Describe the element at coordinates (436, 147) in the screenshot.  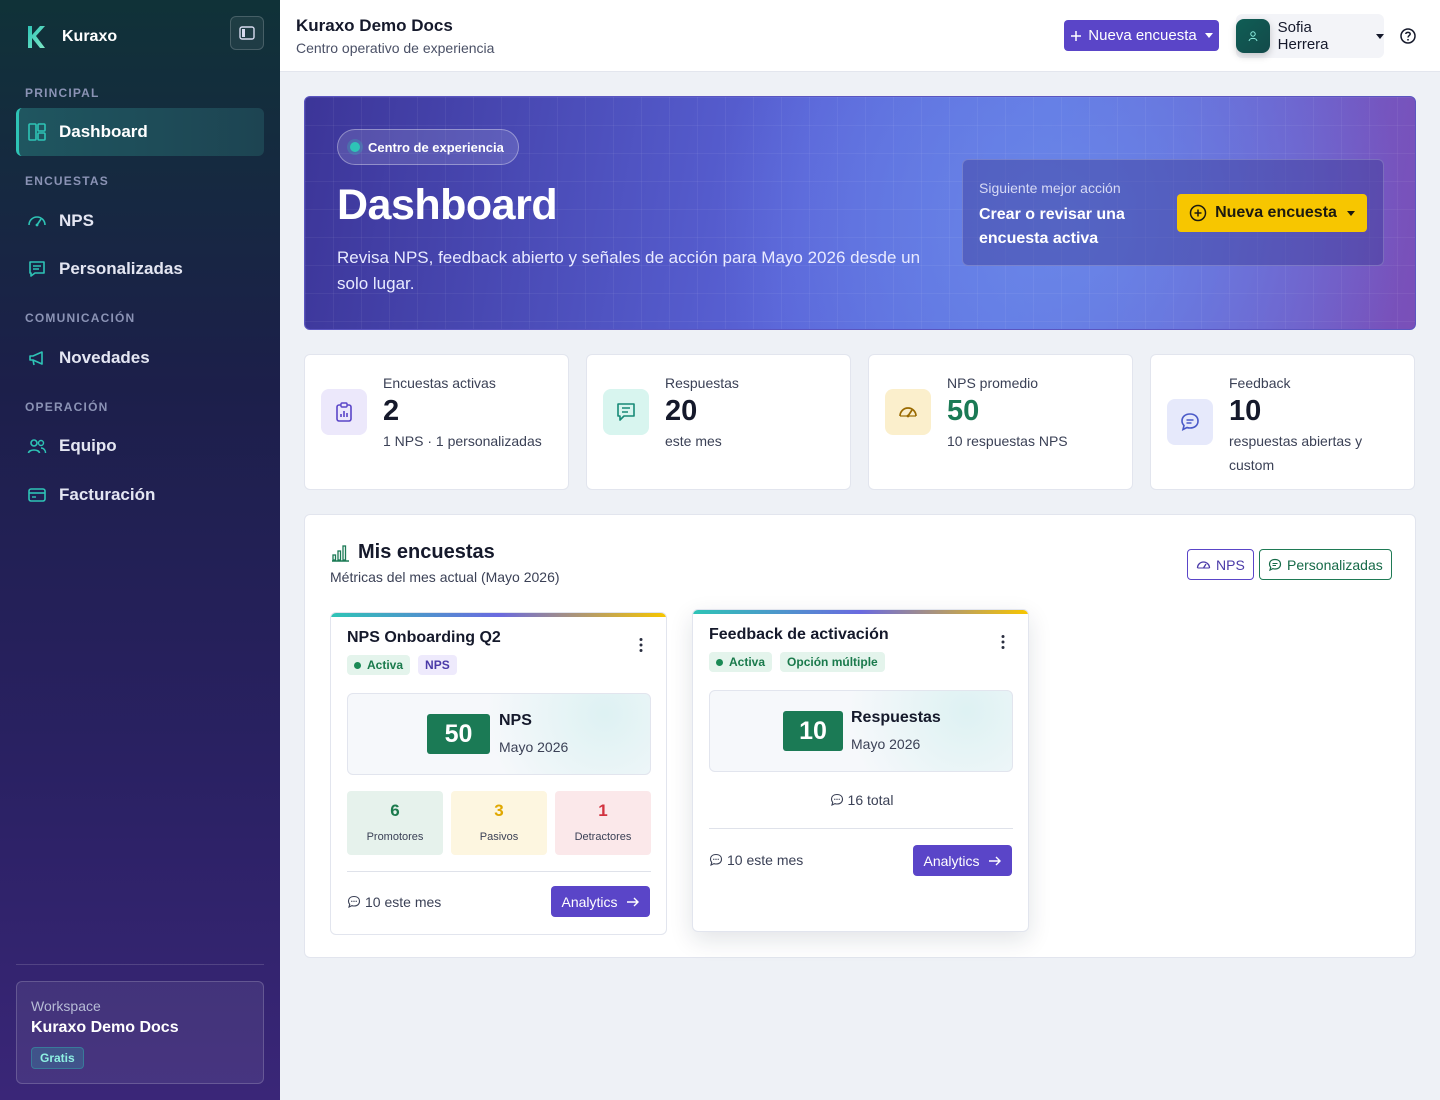
I see `hero-pill-label: Centro de experiencia` at that location.